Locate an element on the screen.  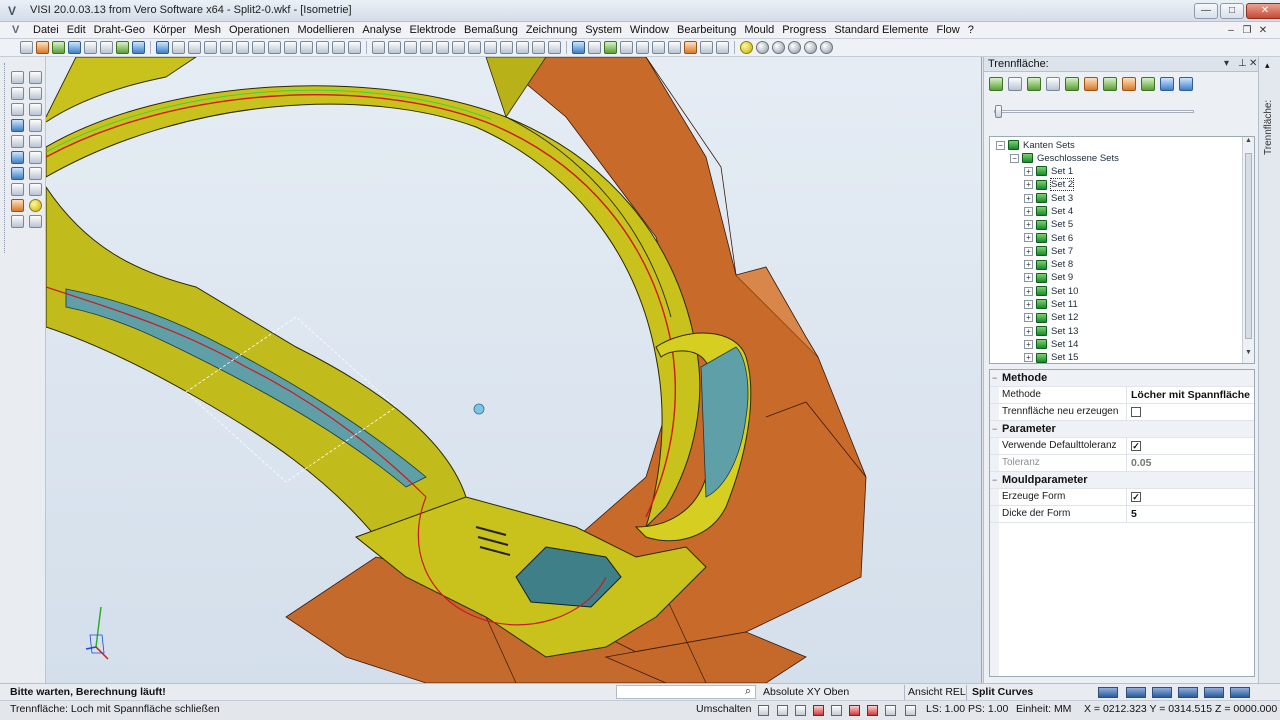
confirm-icon is located at coordinates (1167, 84).